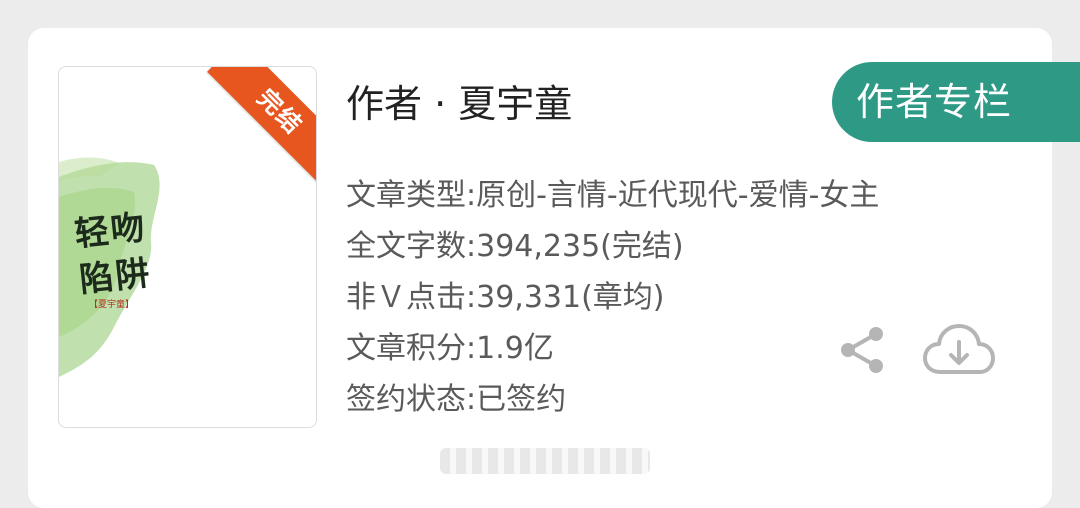 The height and width of the screenshot is (508, 1080). What do you see at coordinates (112, 305) in the screenshot?
I see `cover-author: 【夏宇童】` at bounding box center [112, 305].